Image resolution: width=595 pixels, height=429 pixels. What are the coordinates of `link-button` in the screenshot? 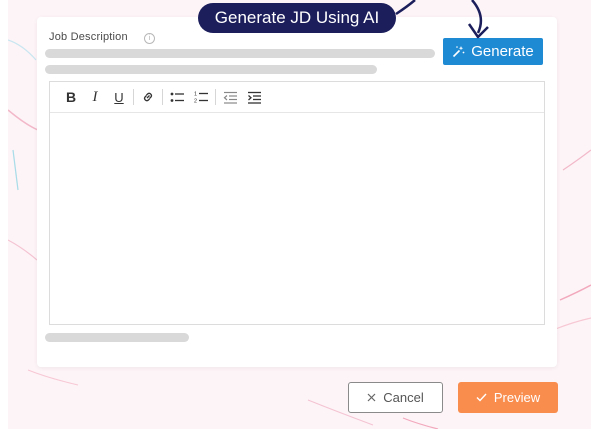 It's located at (148, 97).